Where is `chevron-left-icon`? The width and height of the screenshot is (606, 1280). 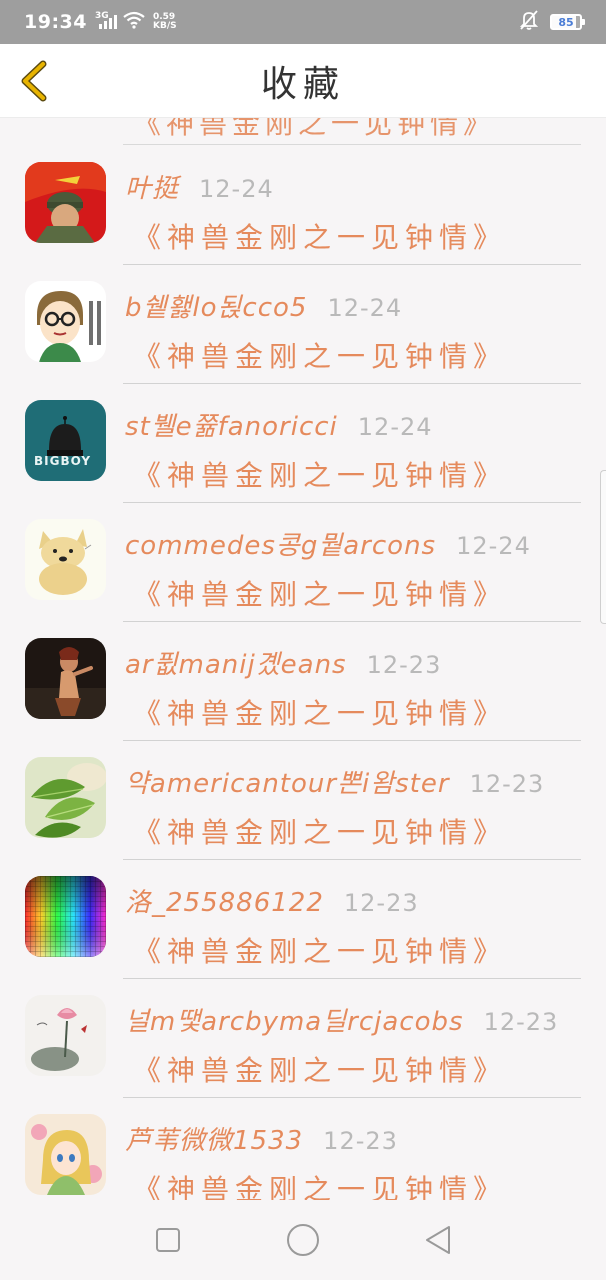
chevron-left-icon is located at coordinates (34, 81).